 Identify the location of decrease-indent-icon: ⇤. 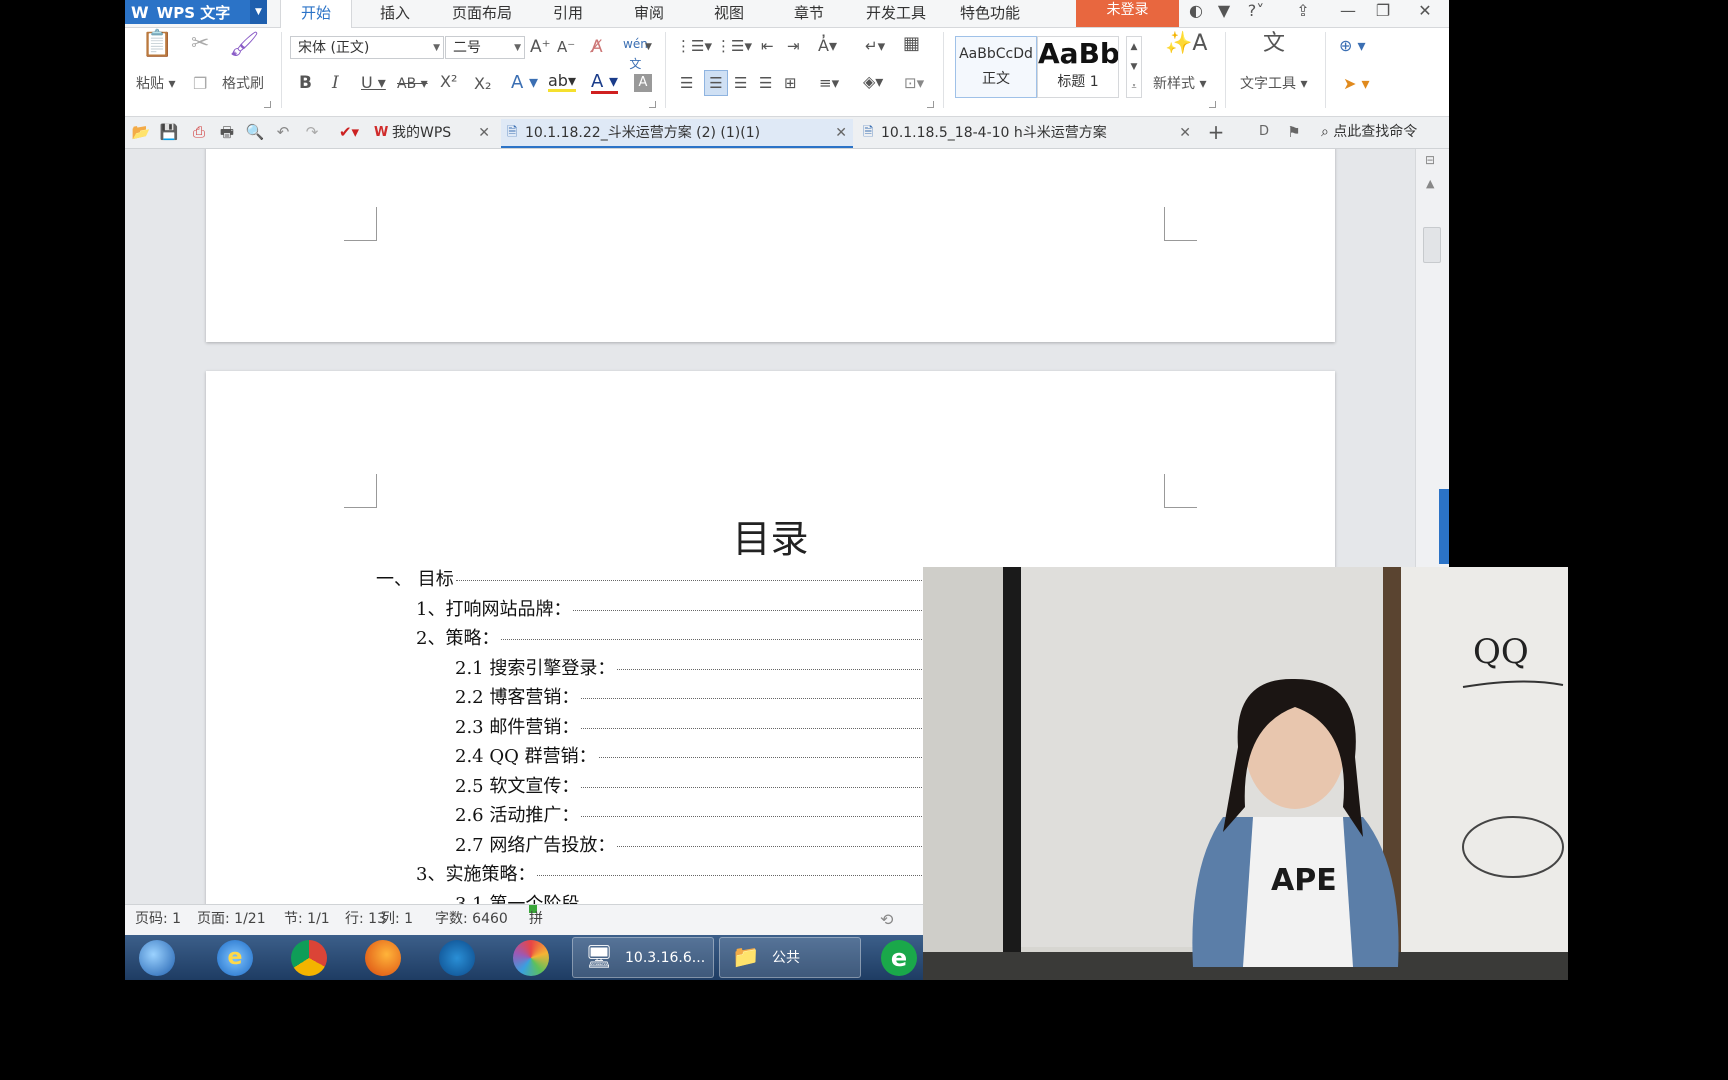
(767, 46).